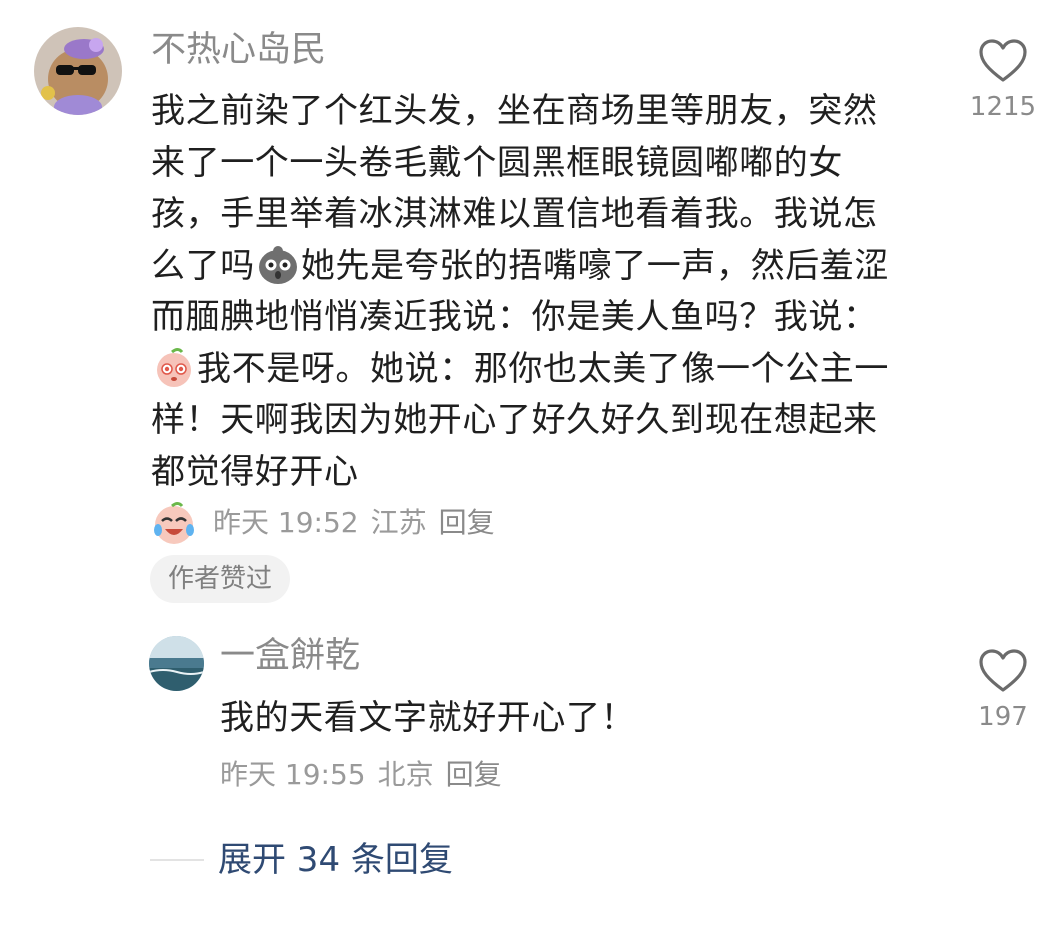 The width and height of the screenshot is (1055, 929). I want to click on comment-meta: 昨天 19:52 江苏 回复, so click(323, 523).